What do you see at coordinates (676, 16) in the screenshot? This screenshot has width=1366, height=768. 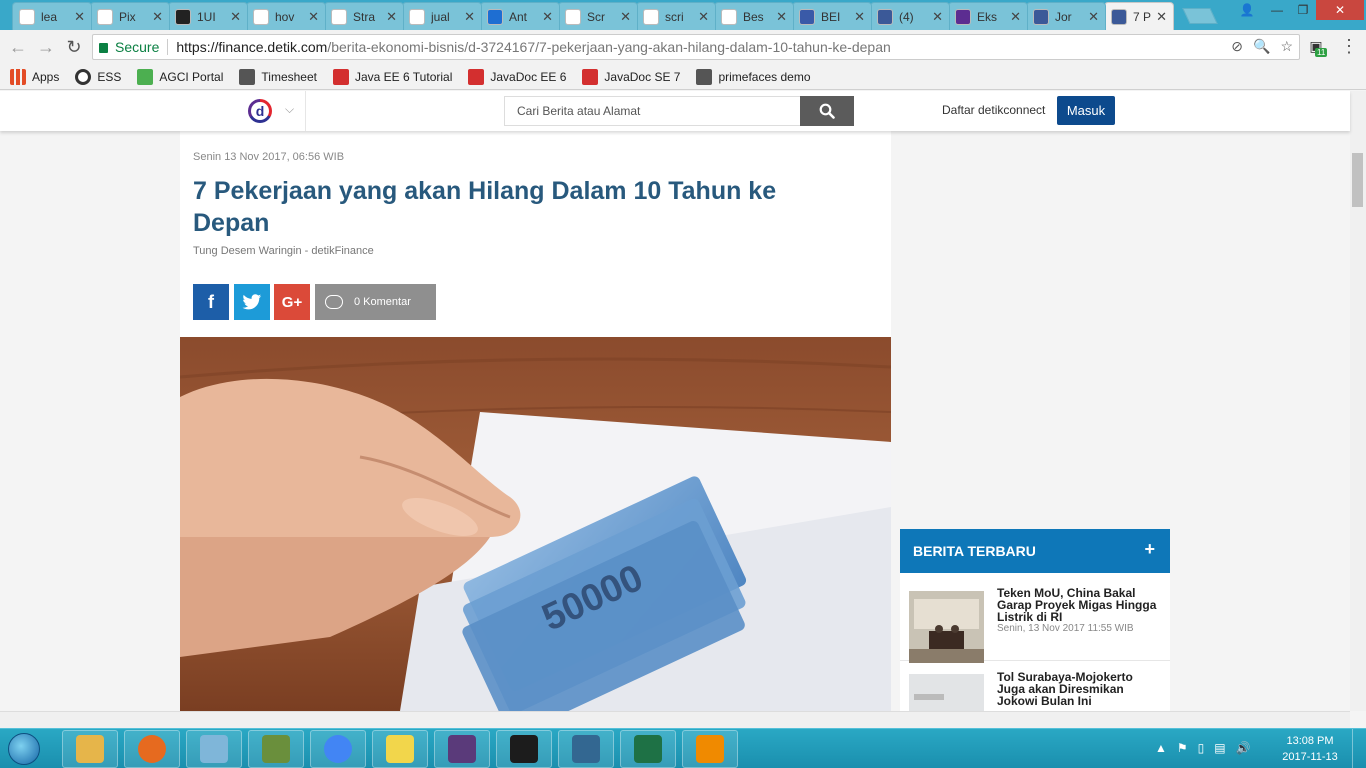 I see `browser-tab: scri ✕` at bounding box center [676, 16].